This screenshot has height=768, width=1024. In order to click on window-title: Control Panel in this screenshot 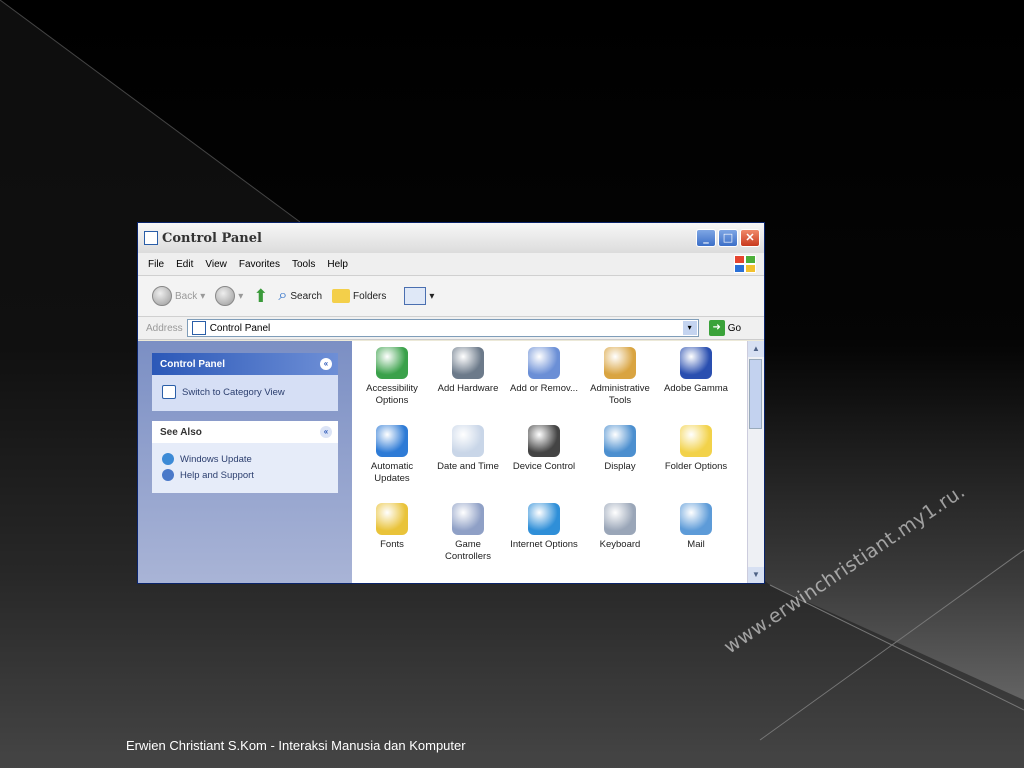, I will do `click(212, 238)`.